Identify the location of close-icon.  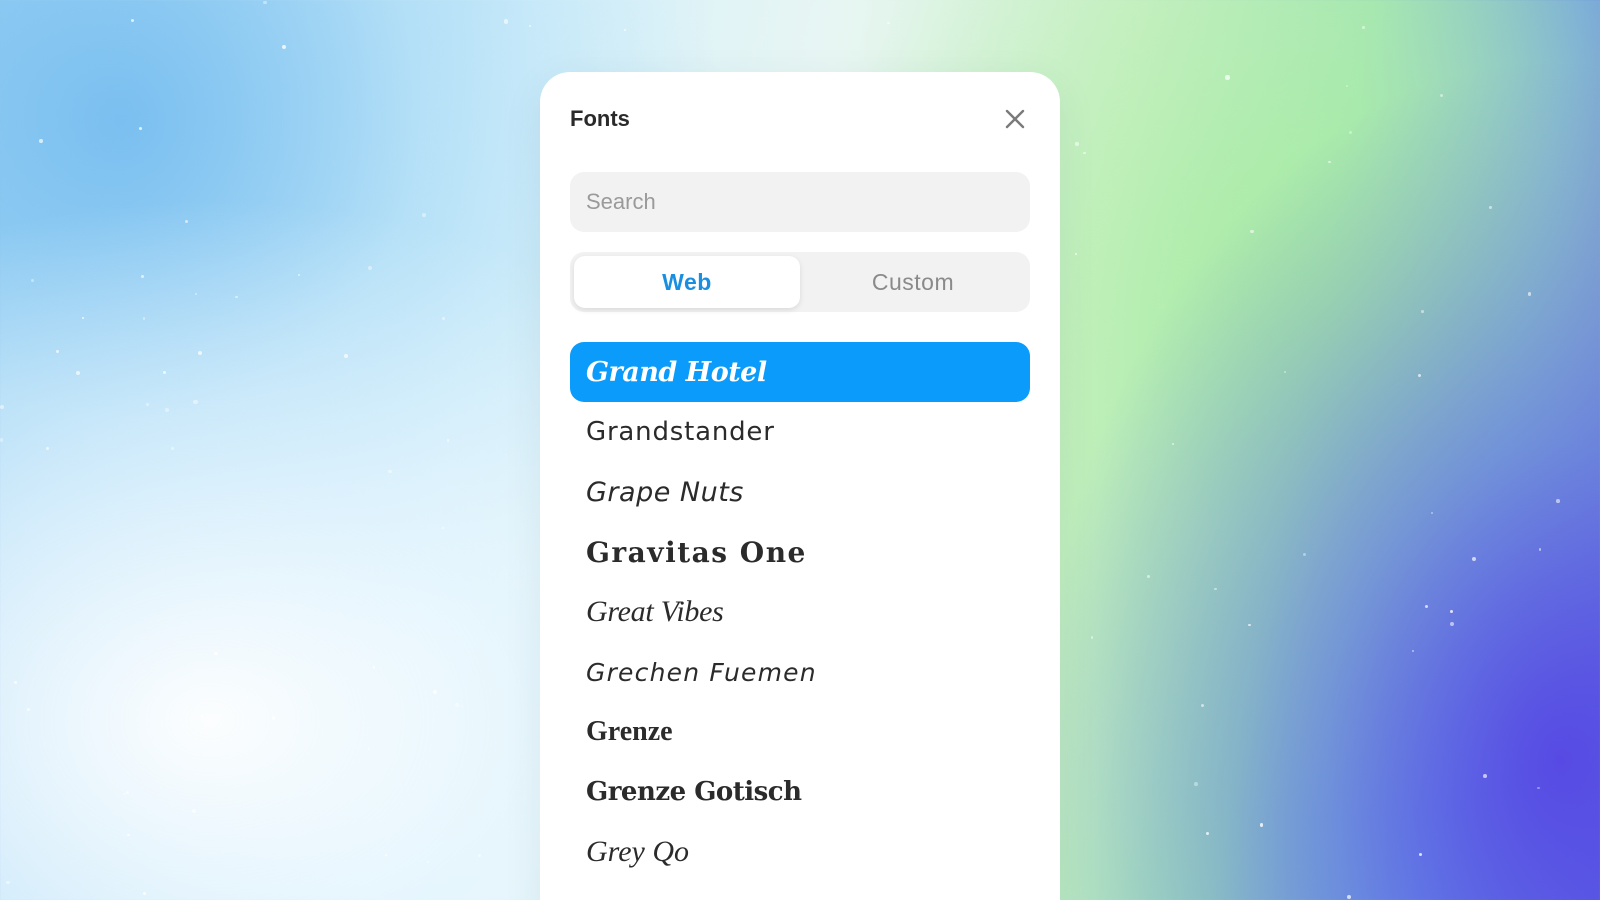
(1015, 119).